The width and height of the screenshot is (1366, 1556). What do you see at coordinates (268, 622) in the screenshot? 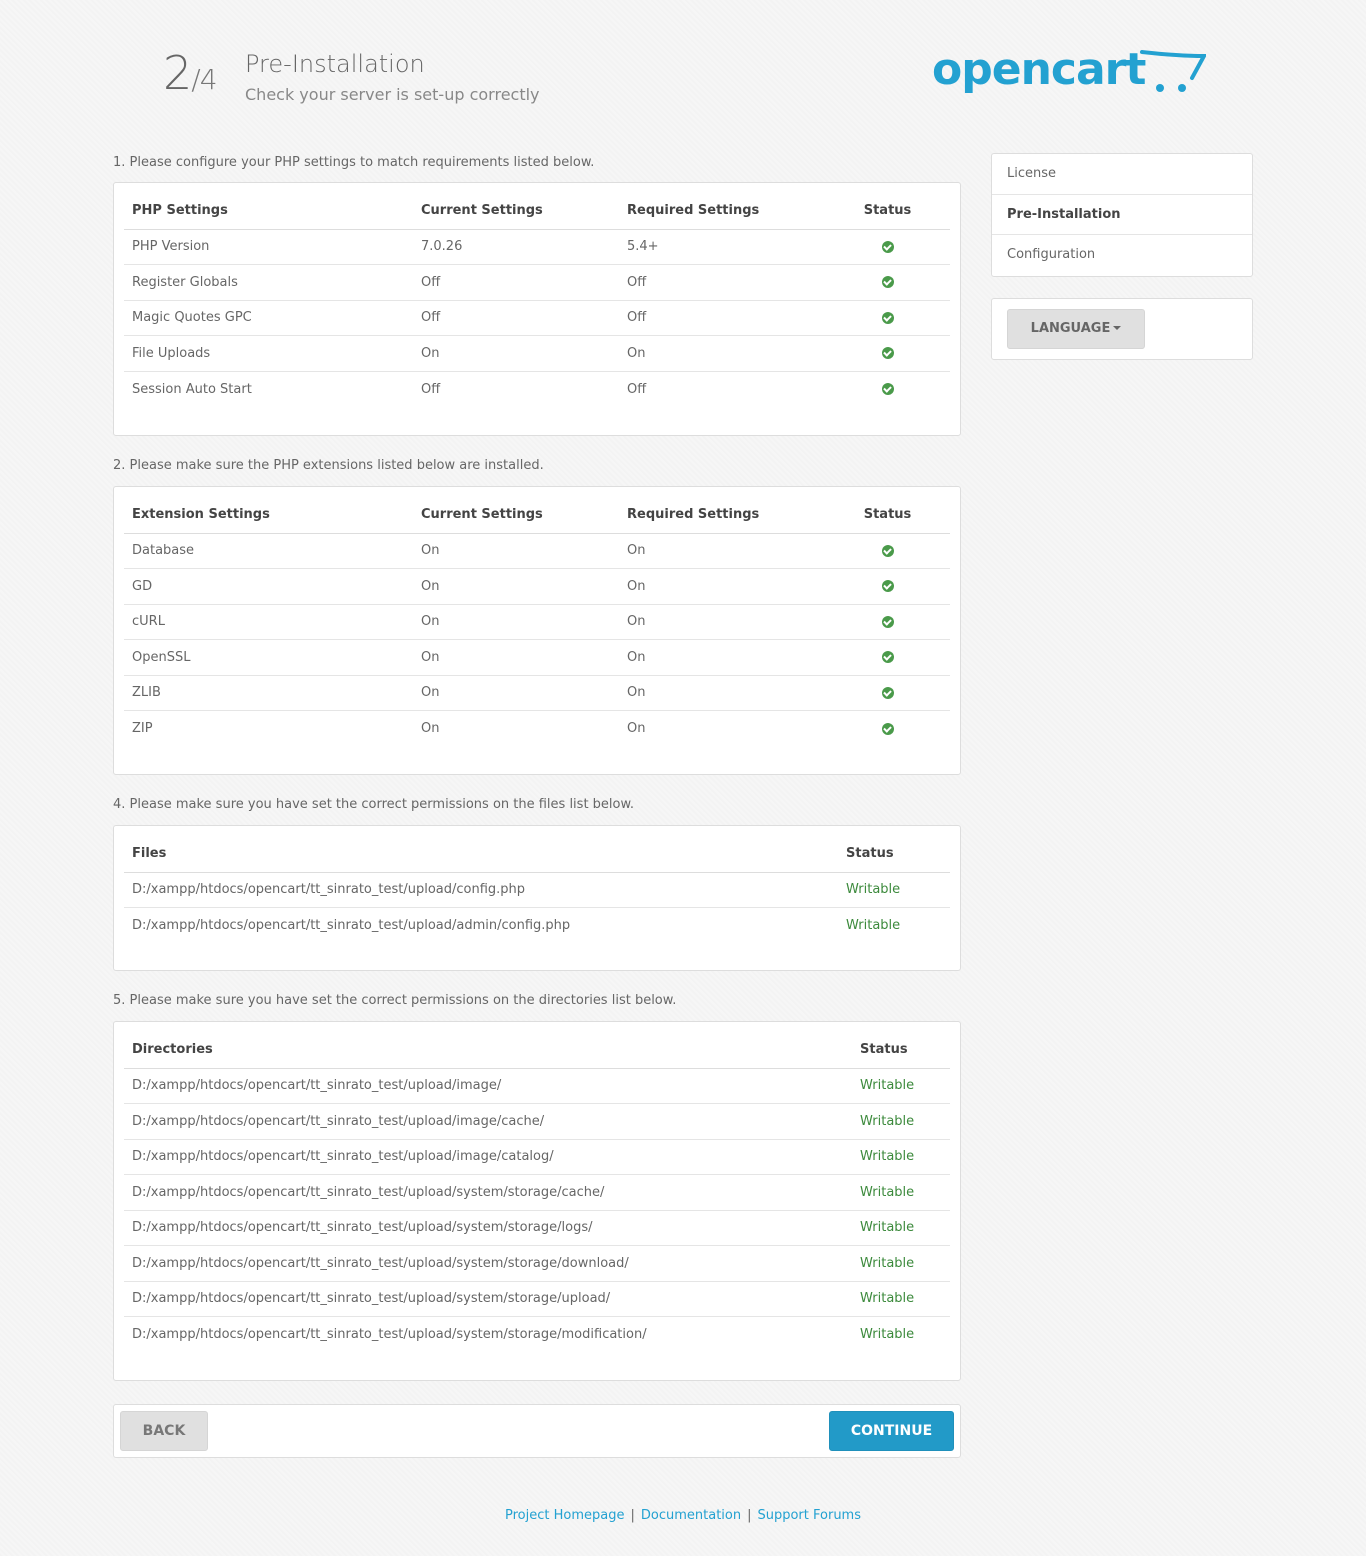
I see `setting-name: cURL` at bounding box center [268, 622].